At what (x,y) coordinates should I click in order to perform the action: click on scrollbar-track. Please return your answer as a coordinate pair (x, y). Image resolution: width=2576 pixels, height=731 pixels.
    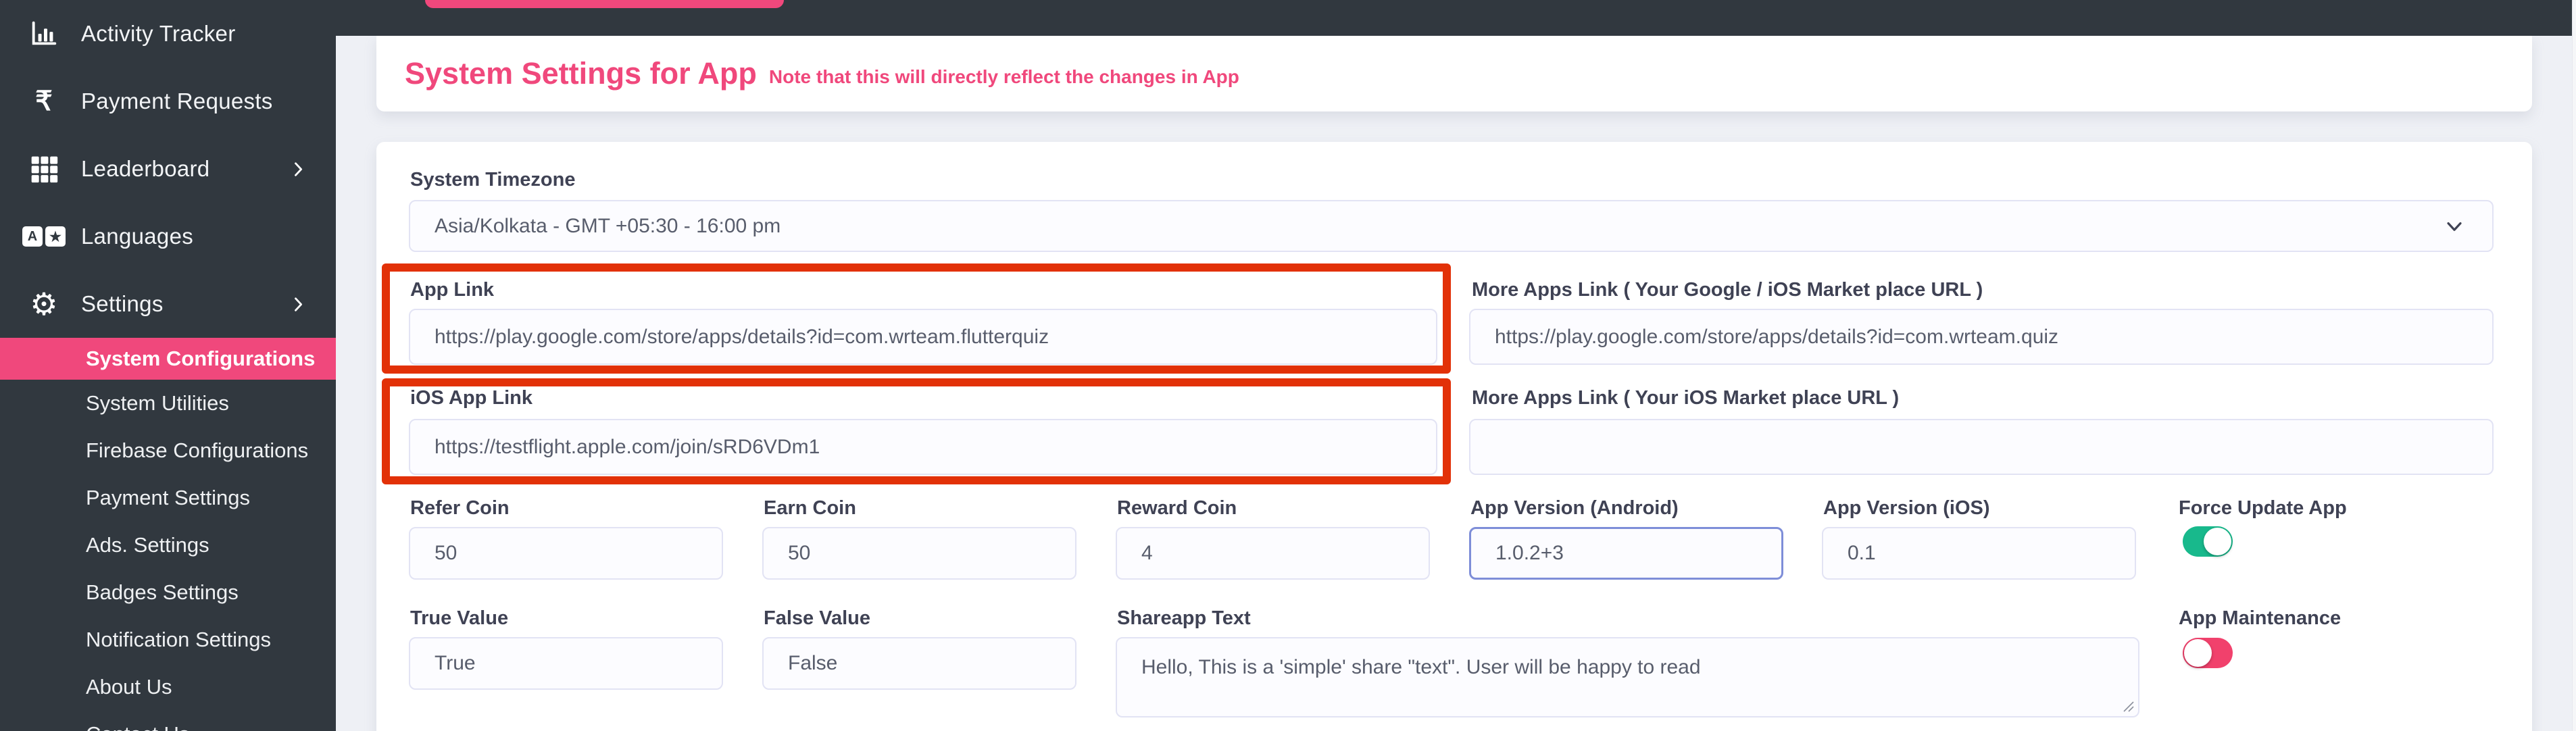
    Looking at the image, I should click on (2574, 365).